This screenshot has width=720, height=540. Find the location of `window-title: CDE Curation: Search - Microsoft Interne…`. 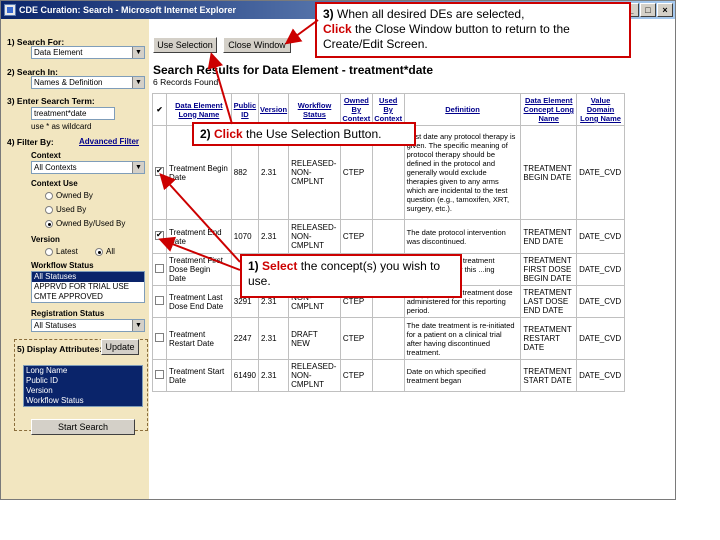

window-title: CDE Curation: Search - Microsoft Interne… is located at coordinates (128, 10).